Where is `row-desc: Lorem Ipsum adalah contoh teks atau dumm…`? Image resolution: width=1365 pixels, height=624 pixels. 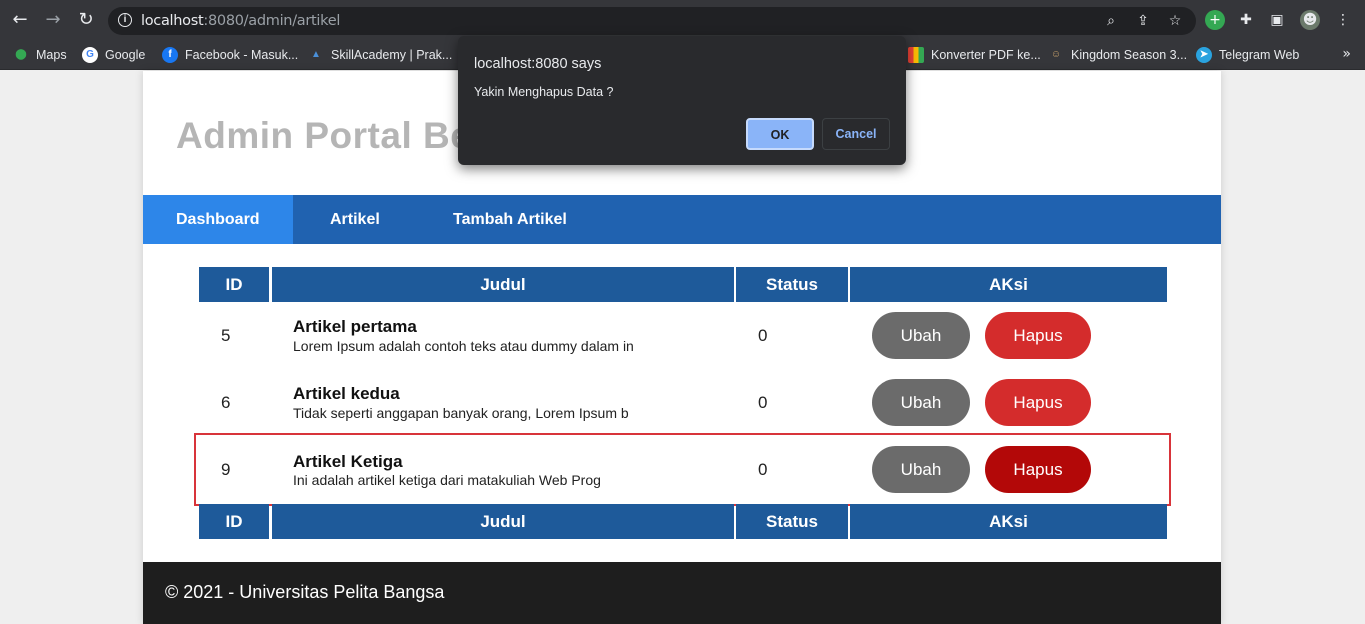
row-desc: Lorem Ipsum adalah contoh teks atau dumm… is located at coordinates (463, 346).